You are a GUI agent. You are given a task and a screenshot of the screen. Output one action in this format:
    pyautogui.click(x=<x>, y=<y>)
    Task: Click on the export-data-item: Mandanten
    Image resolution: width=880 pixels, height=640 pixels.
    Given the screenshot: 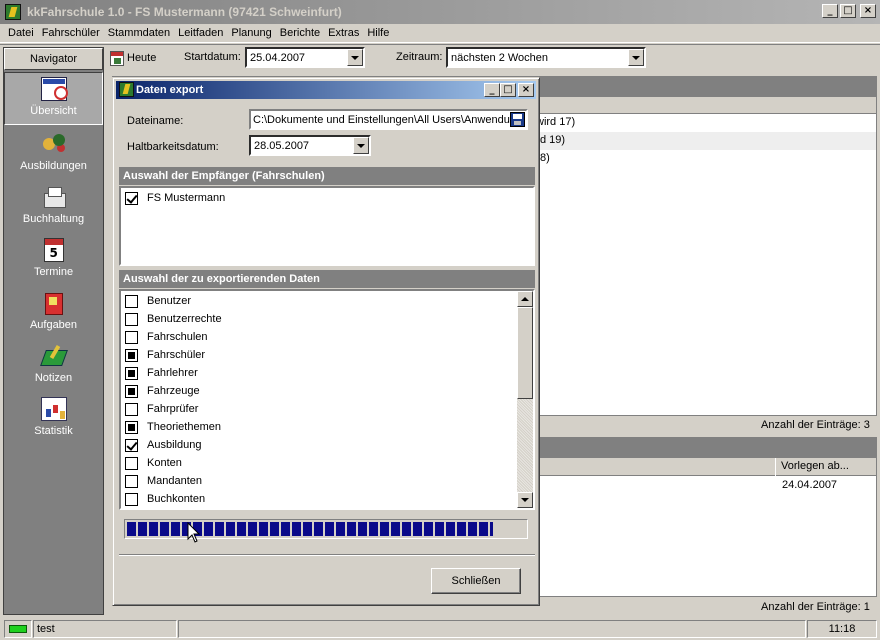 What is the action you would take?
    pyautogui.click(x=163, y=481)
    